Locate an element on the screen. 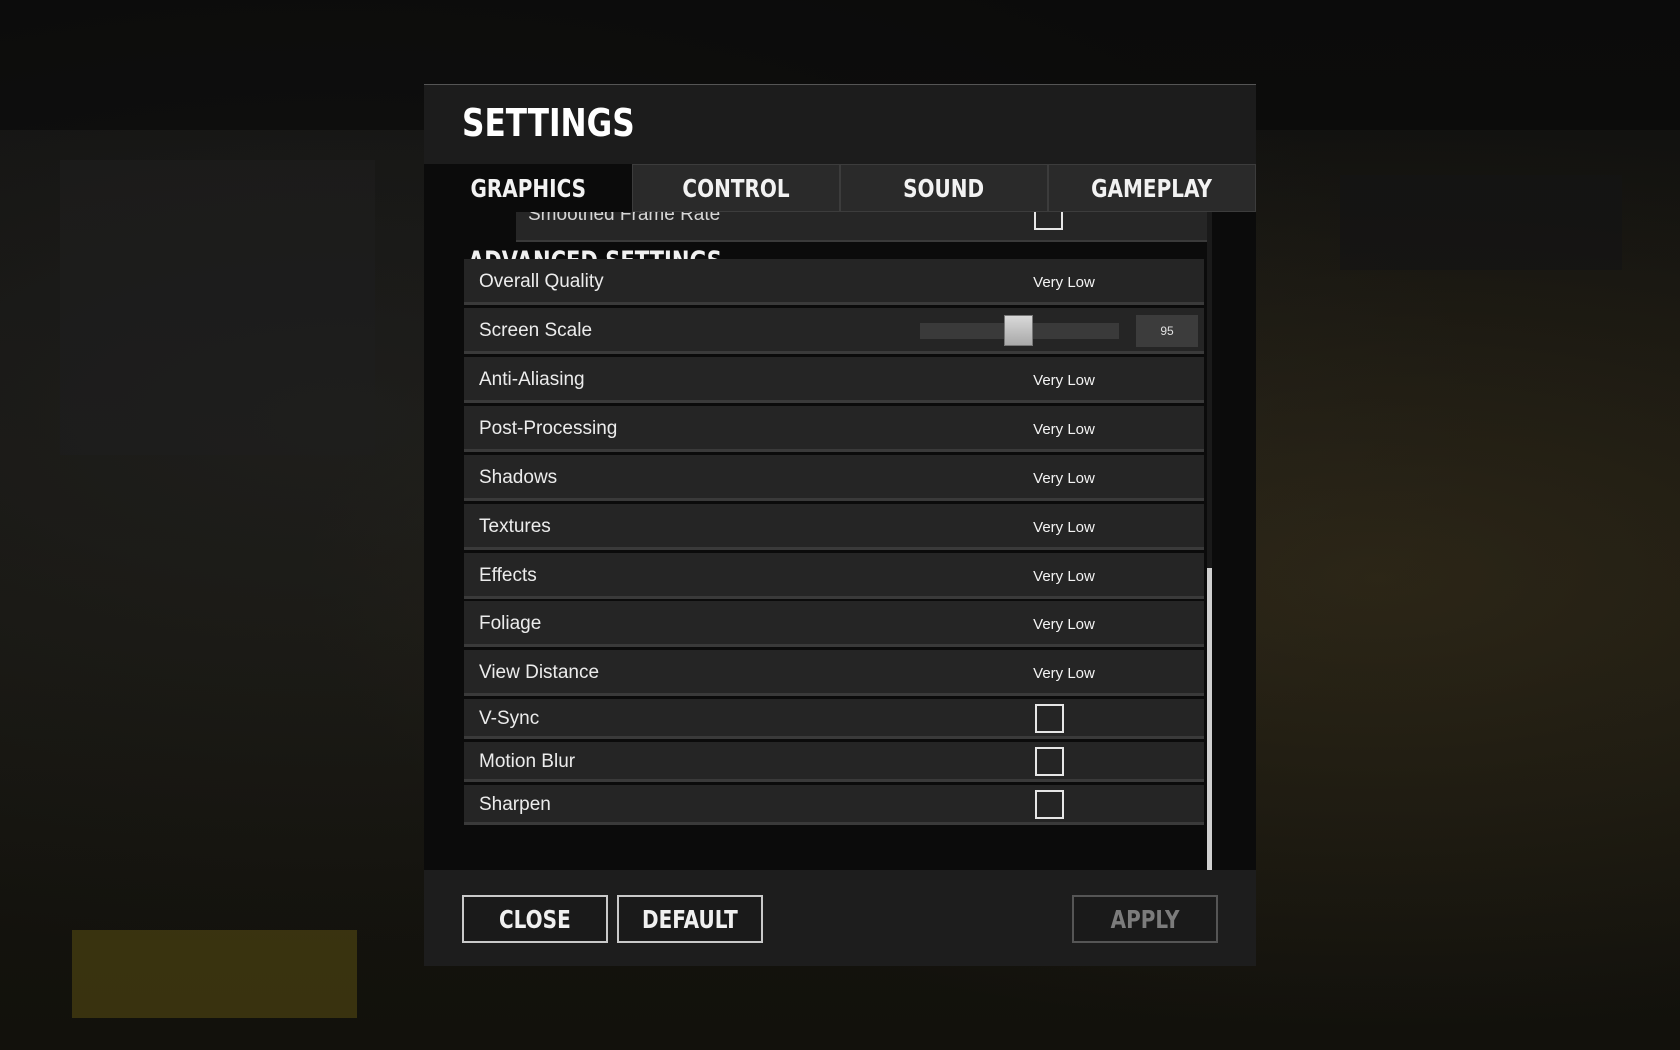  screen-scale-slider-thumb is located at coordinates (1018, 330).